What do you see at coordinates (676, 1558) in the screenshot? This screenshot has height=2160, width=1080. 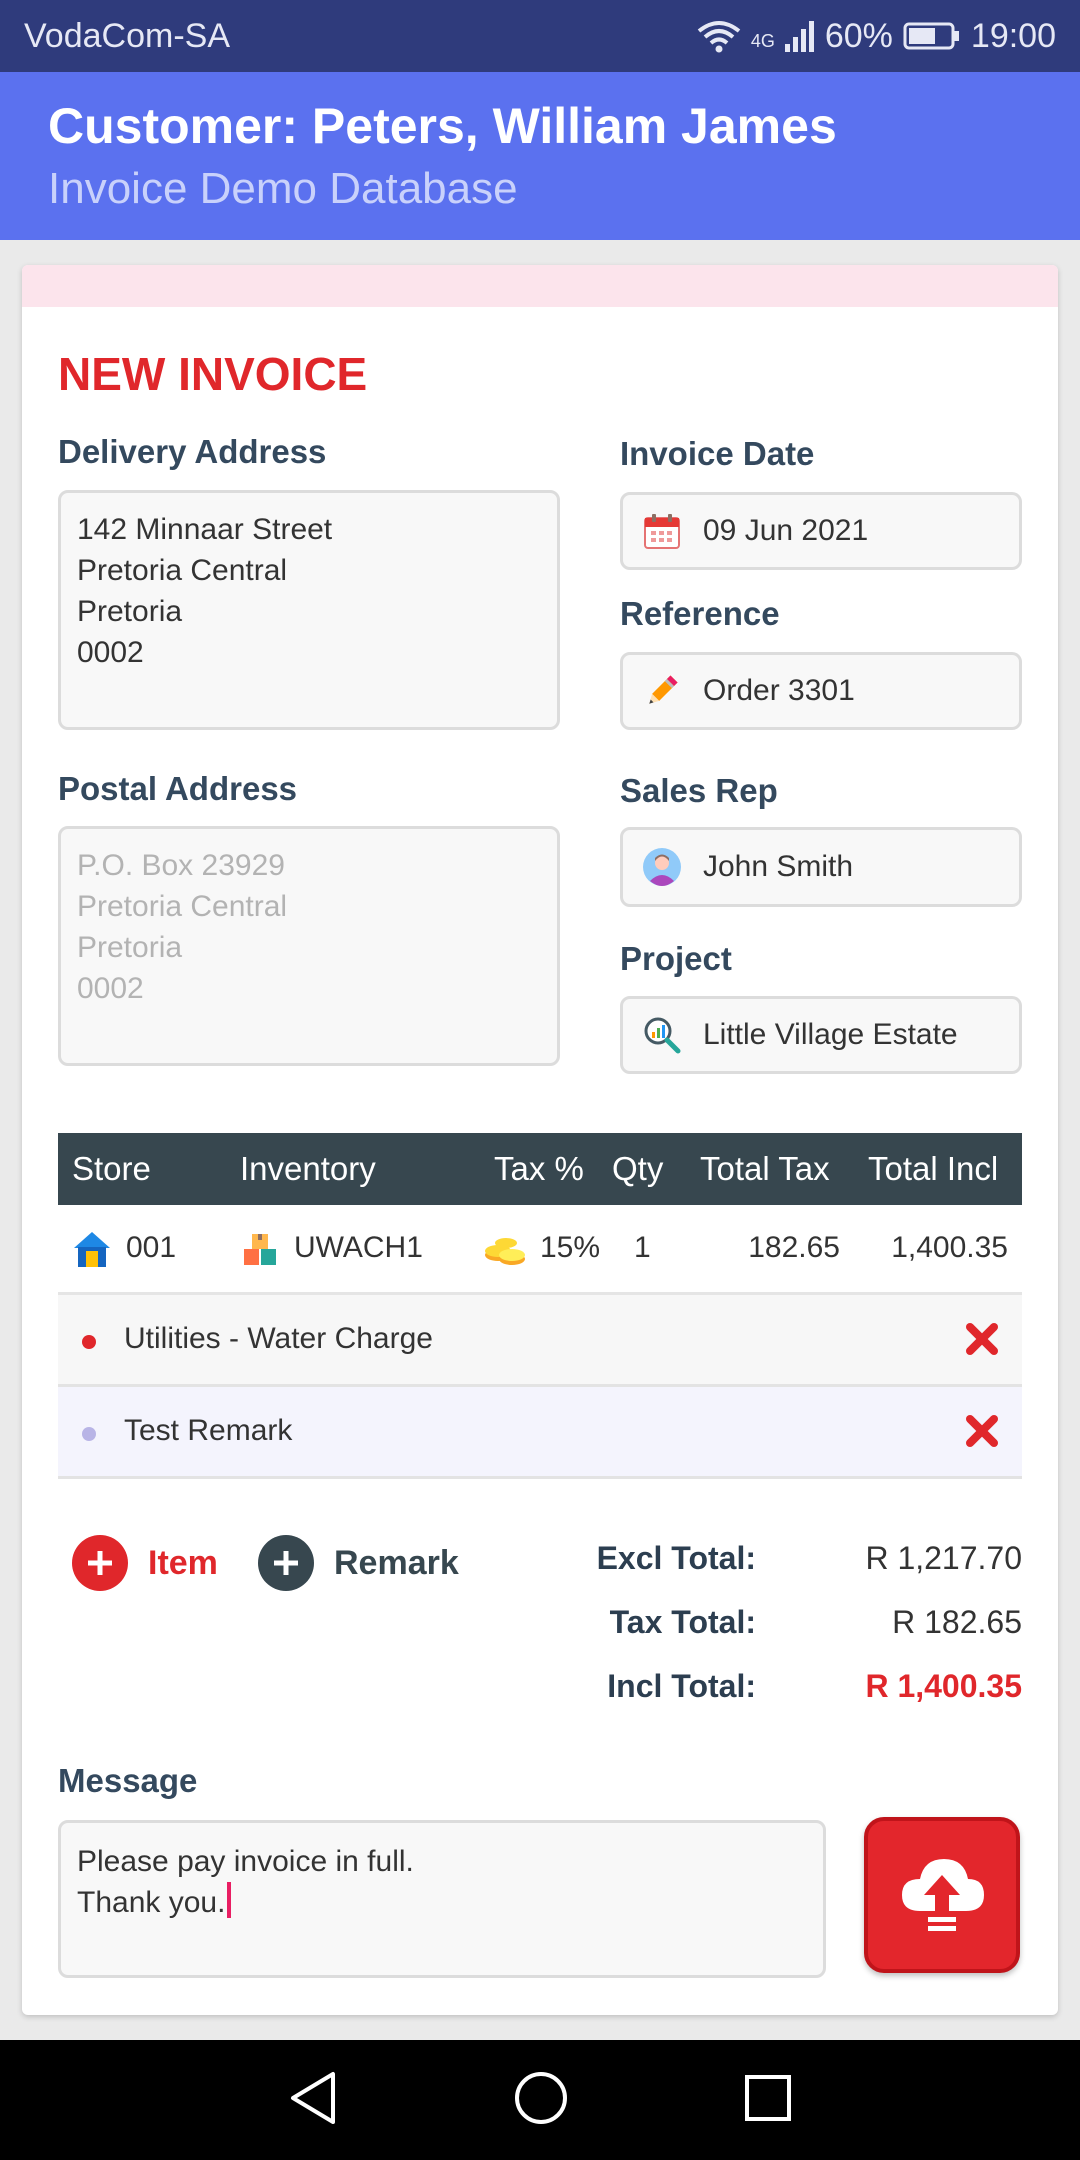 I see `excl-total-label: Excl Total:` at bounding box center [676, 1558].